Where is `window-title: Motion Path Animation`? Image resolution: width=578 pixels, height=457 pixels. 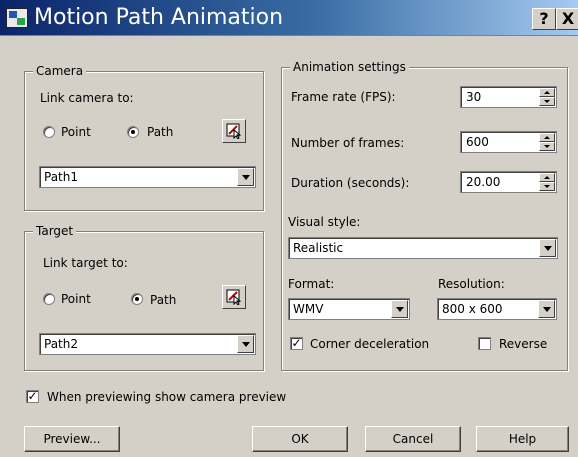
window-title: Motion Path Animation is located at coordinates (159, 17).